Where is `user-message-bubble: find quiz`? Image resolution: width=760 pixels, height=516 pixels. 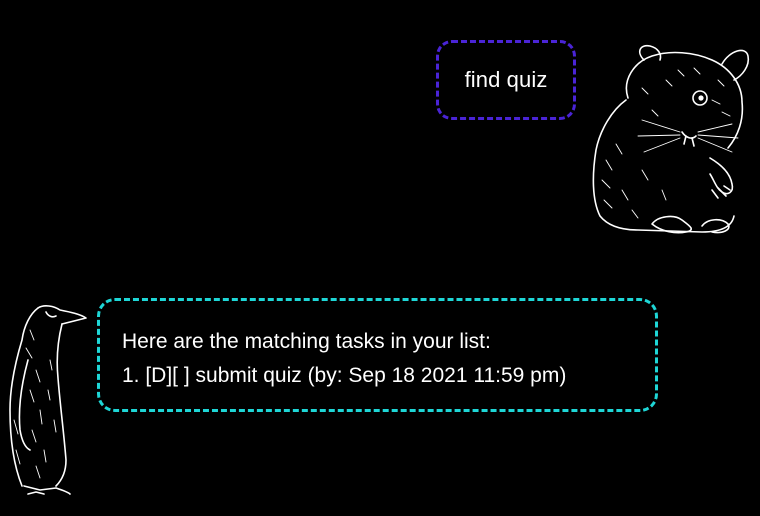 user-message-bubble: find quiz is located at coordinates (506, 80).